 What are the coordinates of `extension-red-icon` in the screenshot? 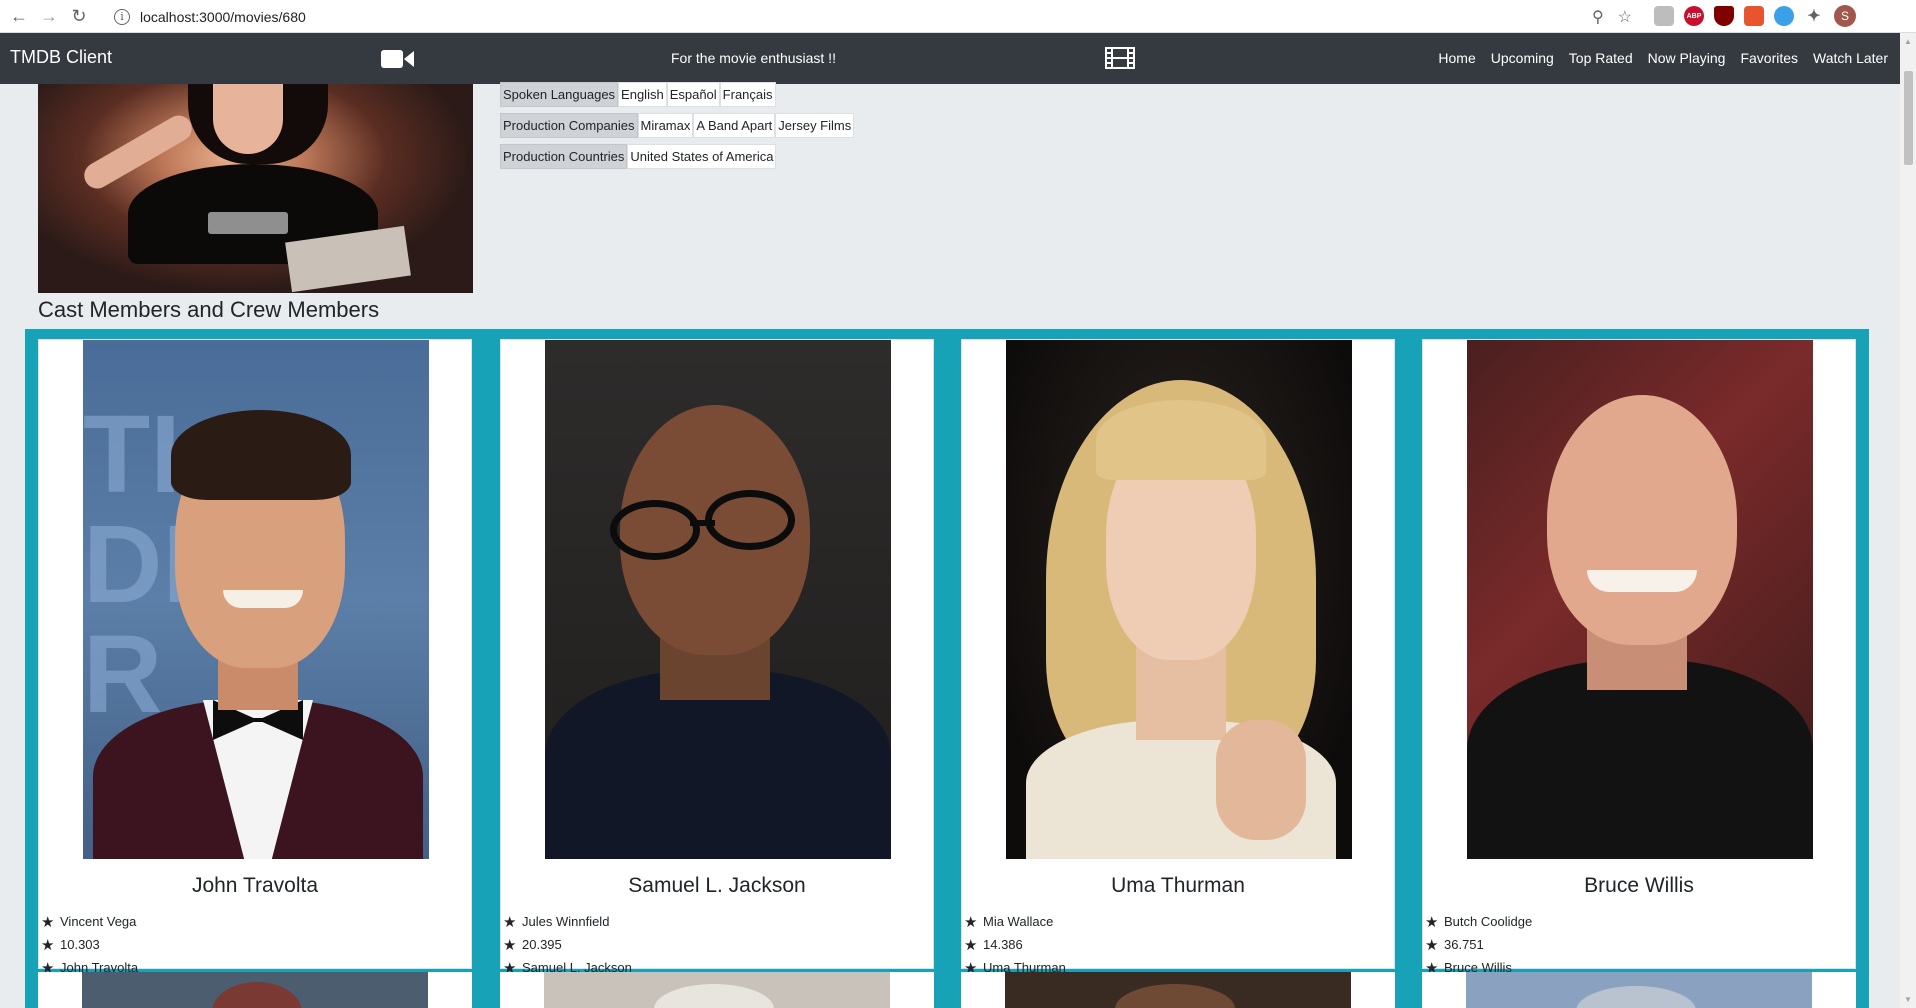 It's located at (1754, 16).